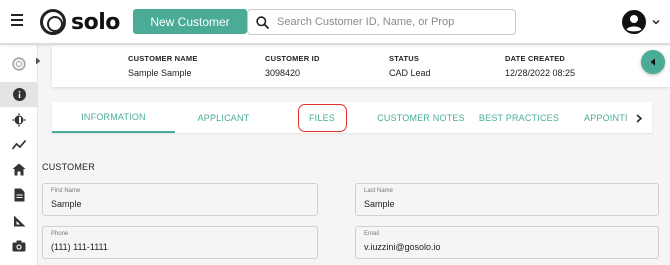 The width and height of the screenshot is (670, 265). What do you see at coordinates (66, 204) in the screenshot?
I see `first-name-value: Sample` at bounding box center [66, 204].